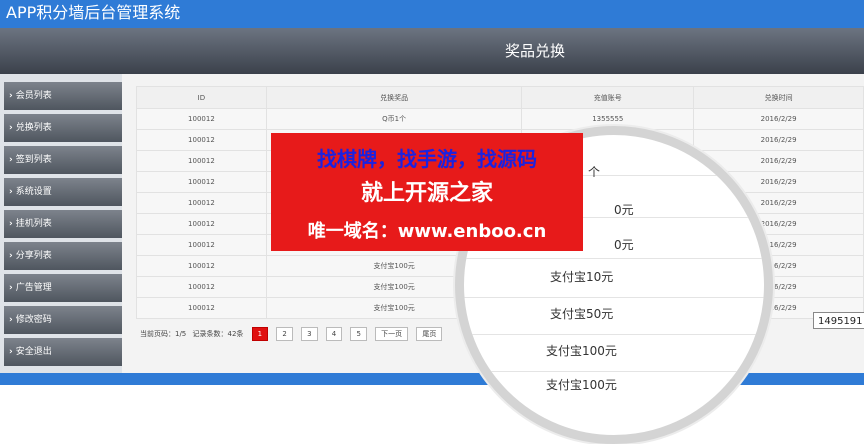  Describe the element at coordinates (63, 352) in the screenshot. I see `sidebar-item-logout: › 安全退出` at that location.